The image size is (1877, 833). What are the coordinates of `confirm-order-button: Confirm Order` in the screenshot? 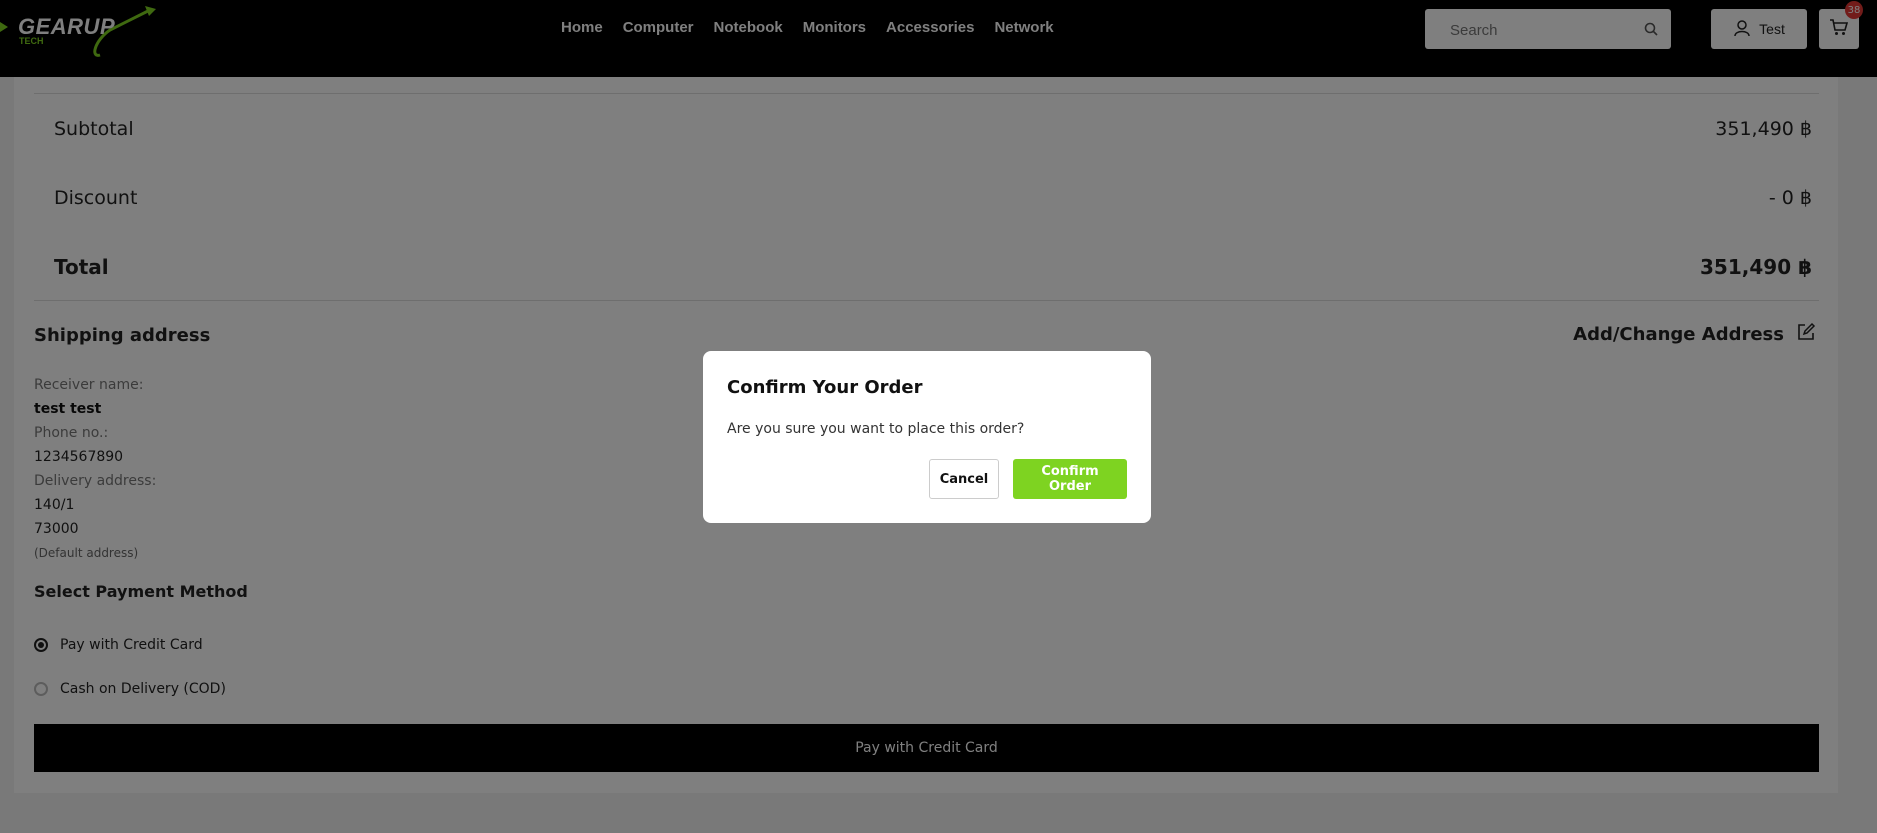 It's located at (1070, 479).